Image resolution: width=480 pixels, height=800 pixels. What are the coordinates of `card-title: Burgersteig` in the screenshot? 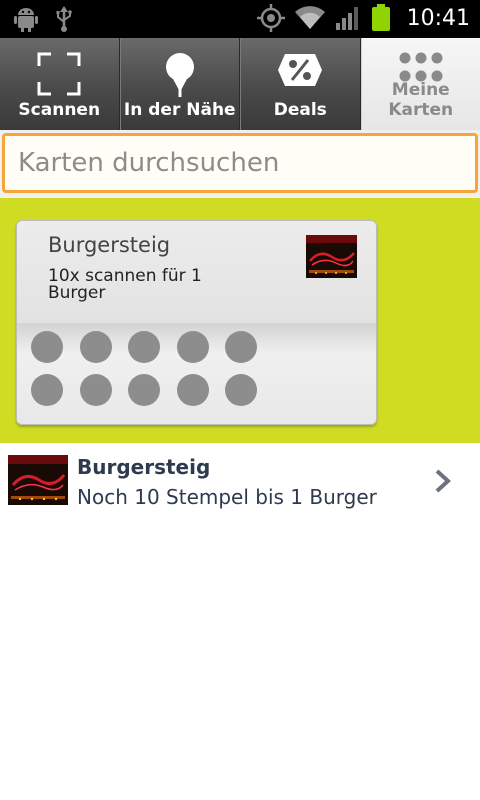 It's located at (109, 245).